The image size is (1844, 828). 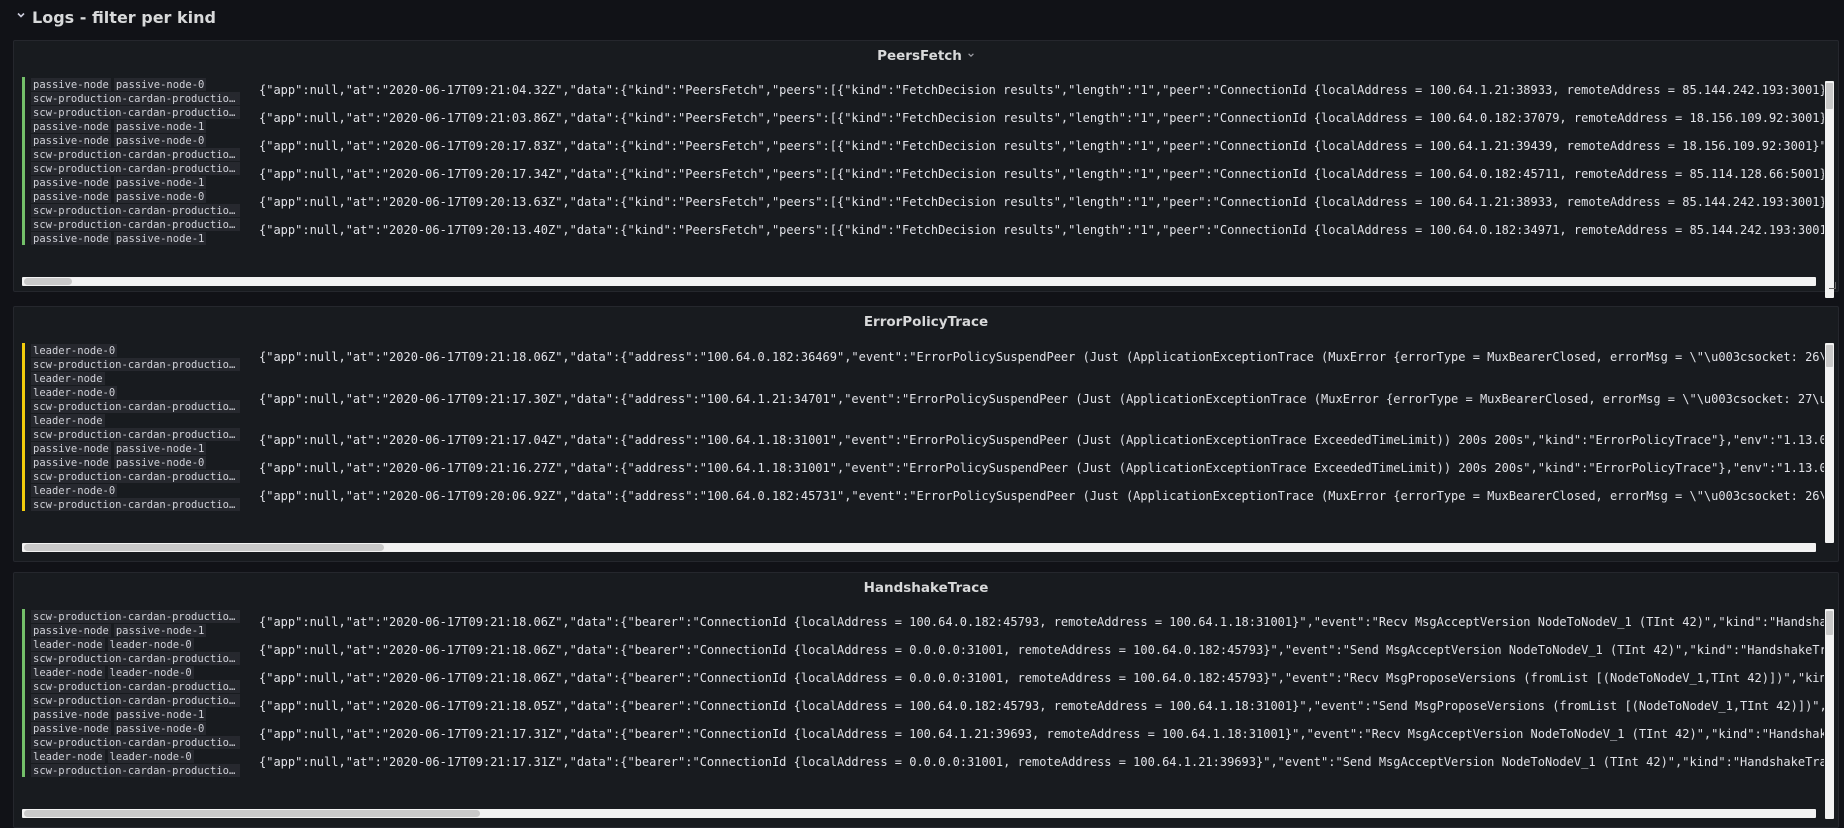 I want to click on row-header: Logs - filter per kind, so click(x=922, y=17).